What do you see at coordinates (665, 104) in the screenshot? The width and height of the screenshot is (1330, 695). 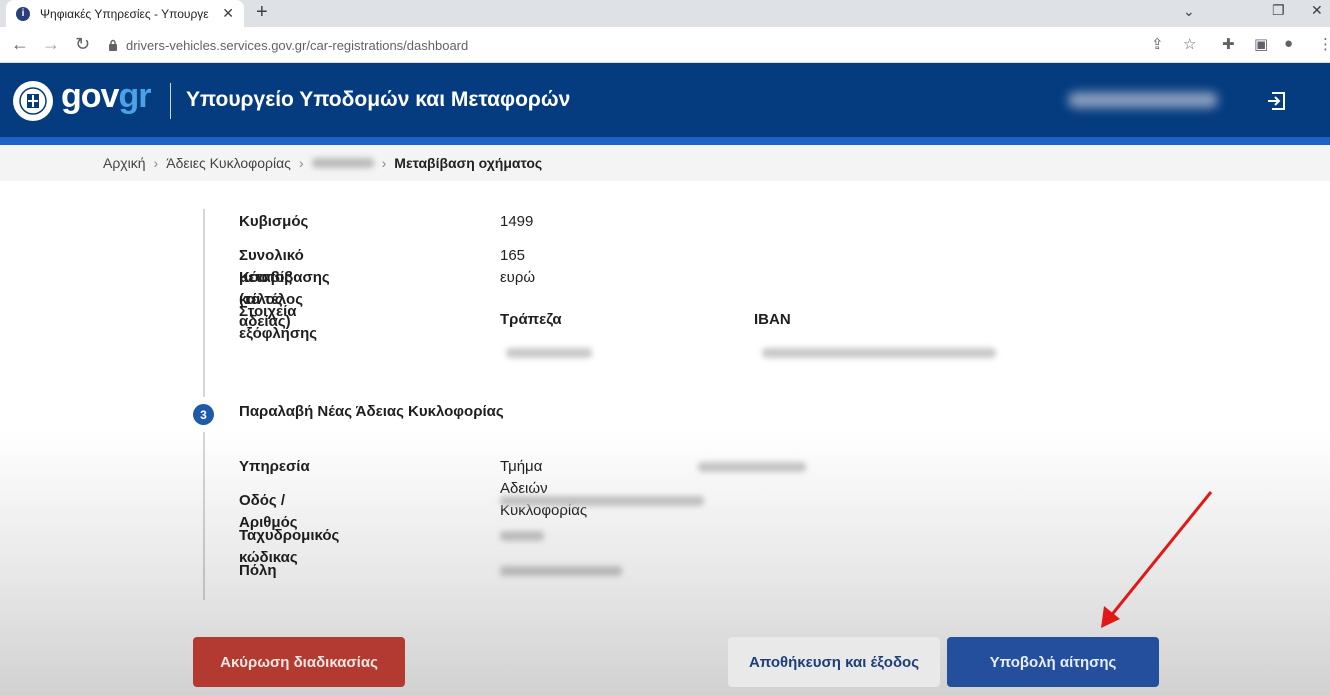 I see `site-header: govgr Υπουργείο Υποδομών και Μεταφορών` at bounding box center [665, 104].